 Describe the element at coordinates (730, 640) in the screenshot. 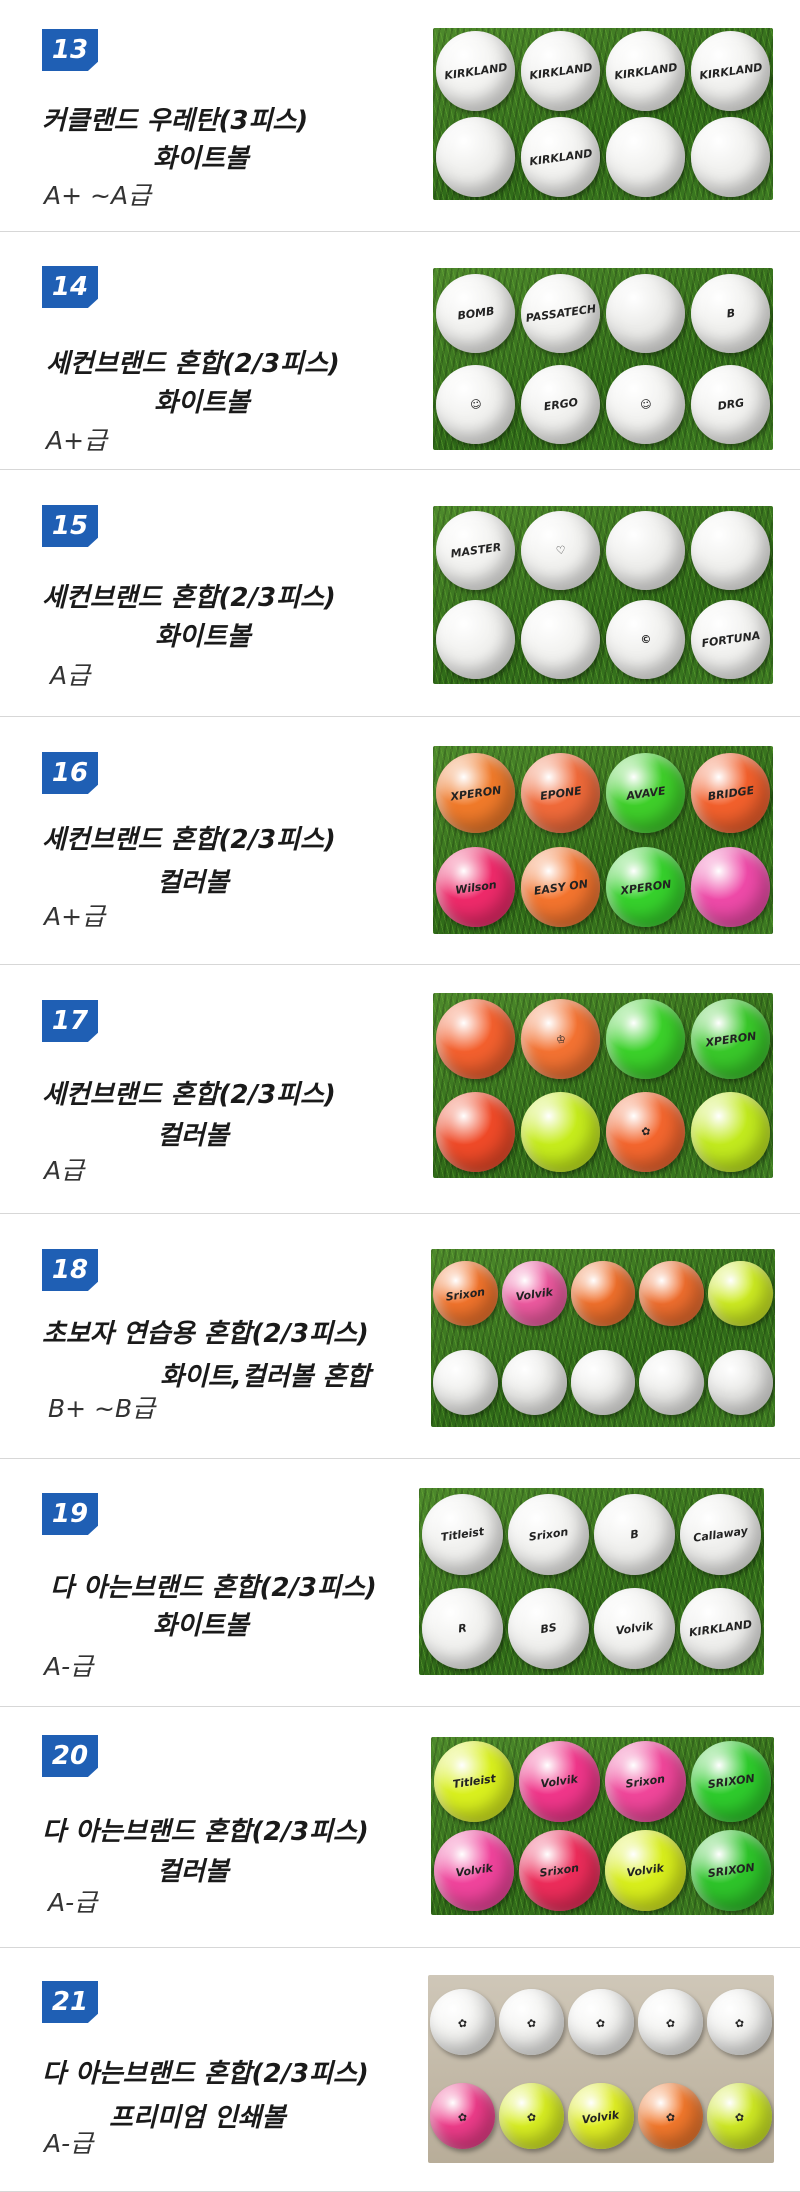

I see `golf-ball-print: FORTUNA` at that location.